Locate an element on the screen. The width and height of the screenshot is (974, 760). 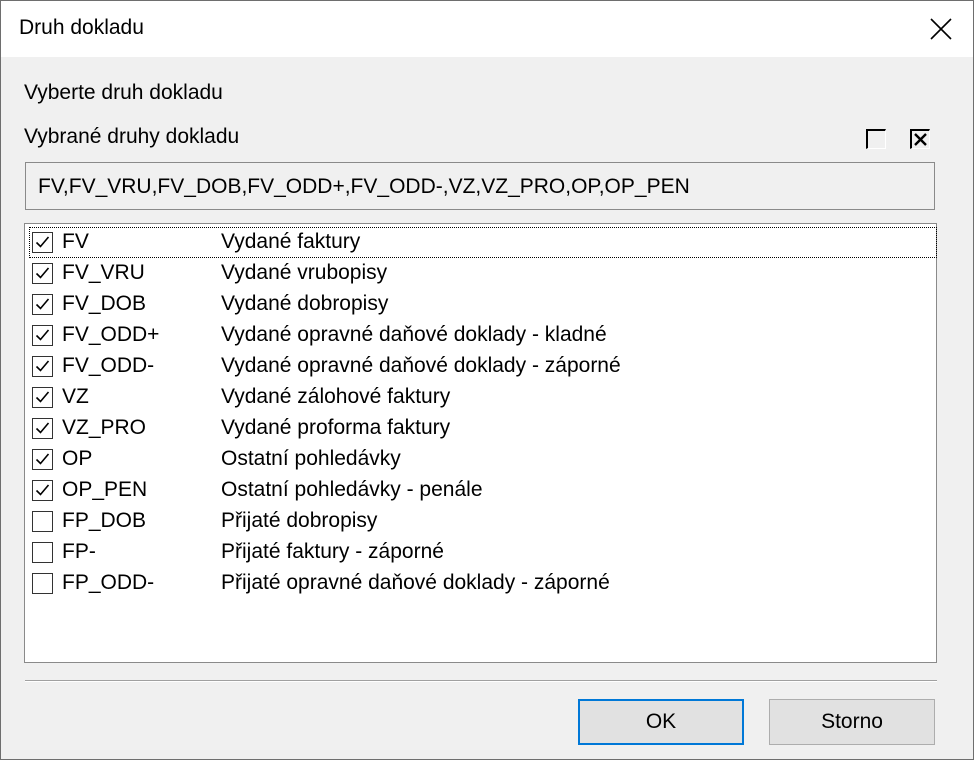
window-title: Druh dokladu is located at coordinates (81, 27).